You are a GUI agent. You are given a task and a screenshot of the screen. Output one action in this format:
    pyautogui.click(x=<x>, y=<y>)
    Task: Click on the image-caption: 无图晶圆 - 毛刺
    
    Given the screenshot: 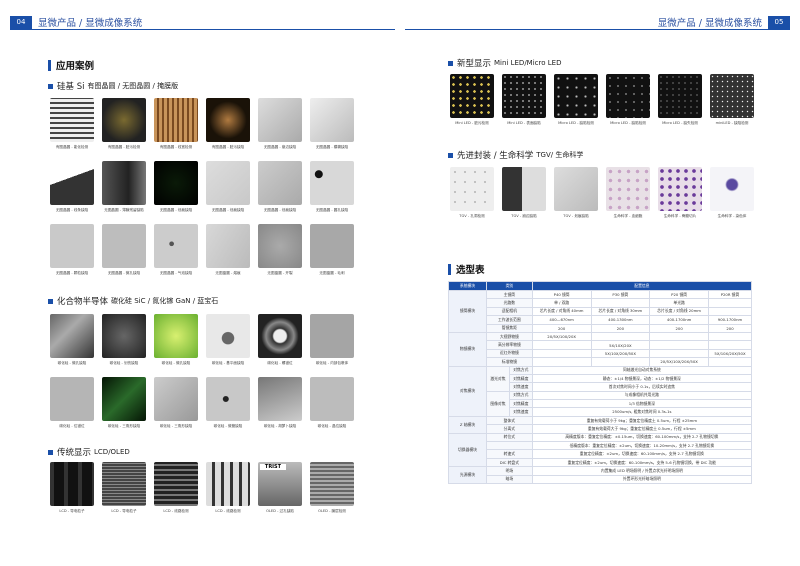 What is the action you would take?
    pyautogui.click(x=332, y=273)
    